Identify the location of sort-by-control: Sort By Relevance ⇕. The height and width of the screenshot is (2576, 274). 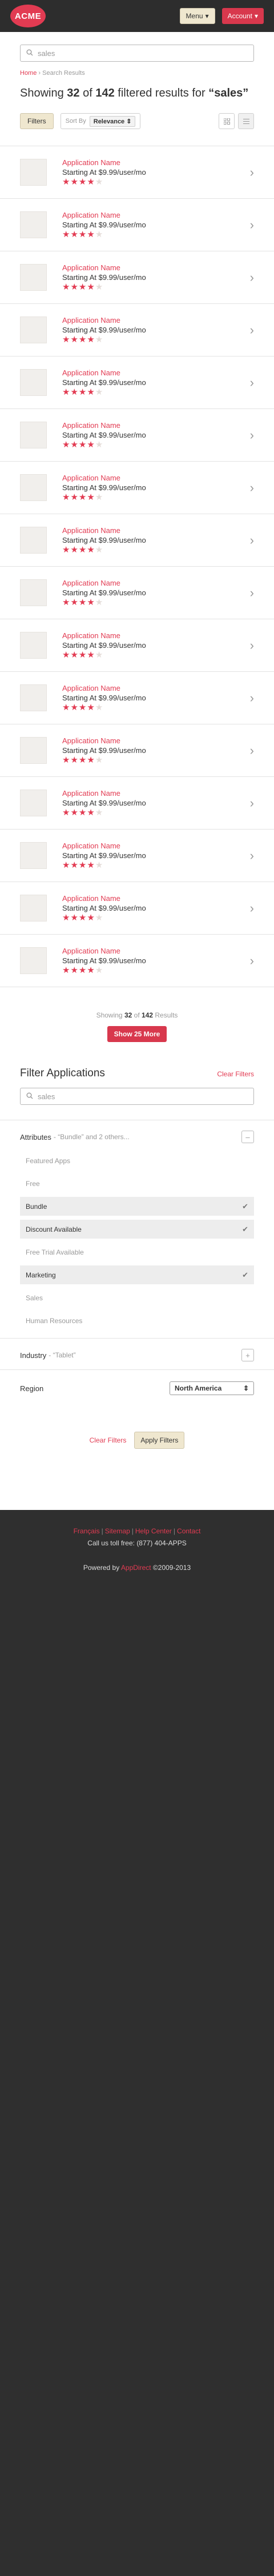
(100, 121).